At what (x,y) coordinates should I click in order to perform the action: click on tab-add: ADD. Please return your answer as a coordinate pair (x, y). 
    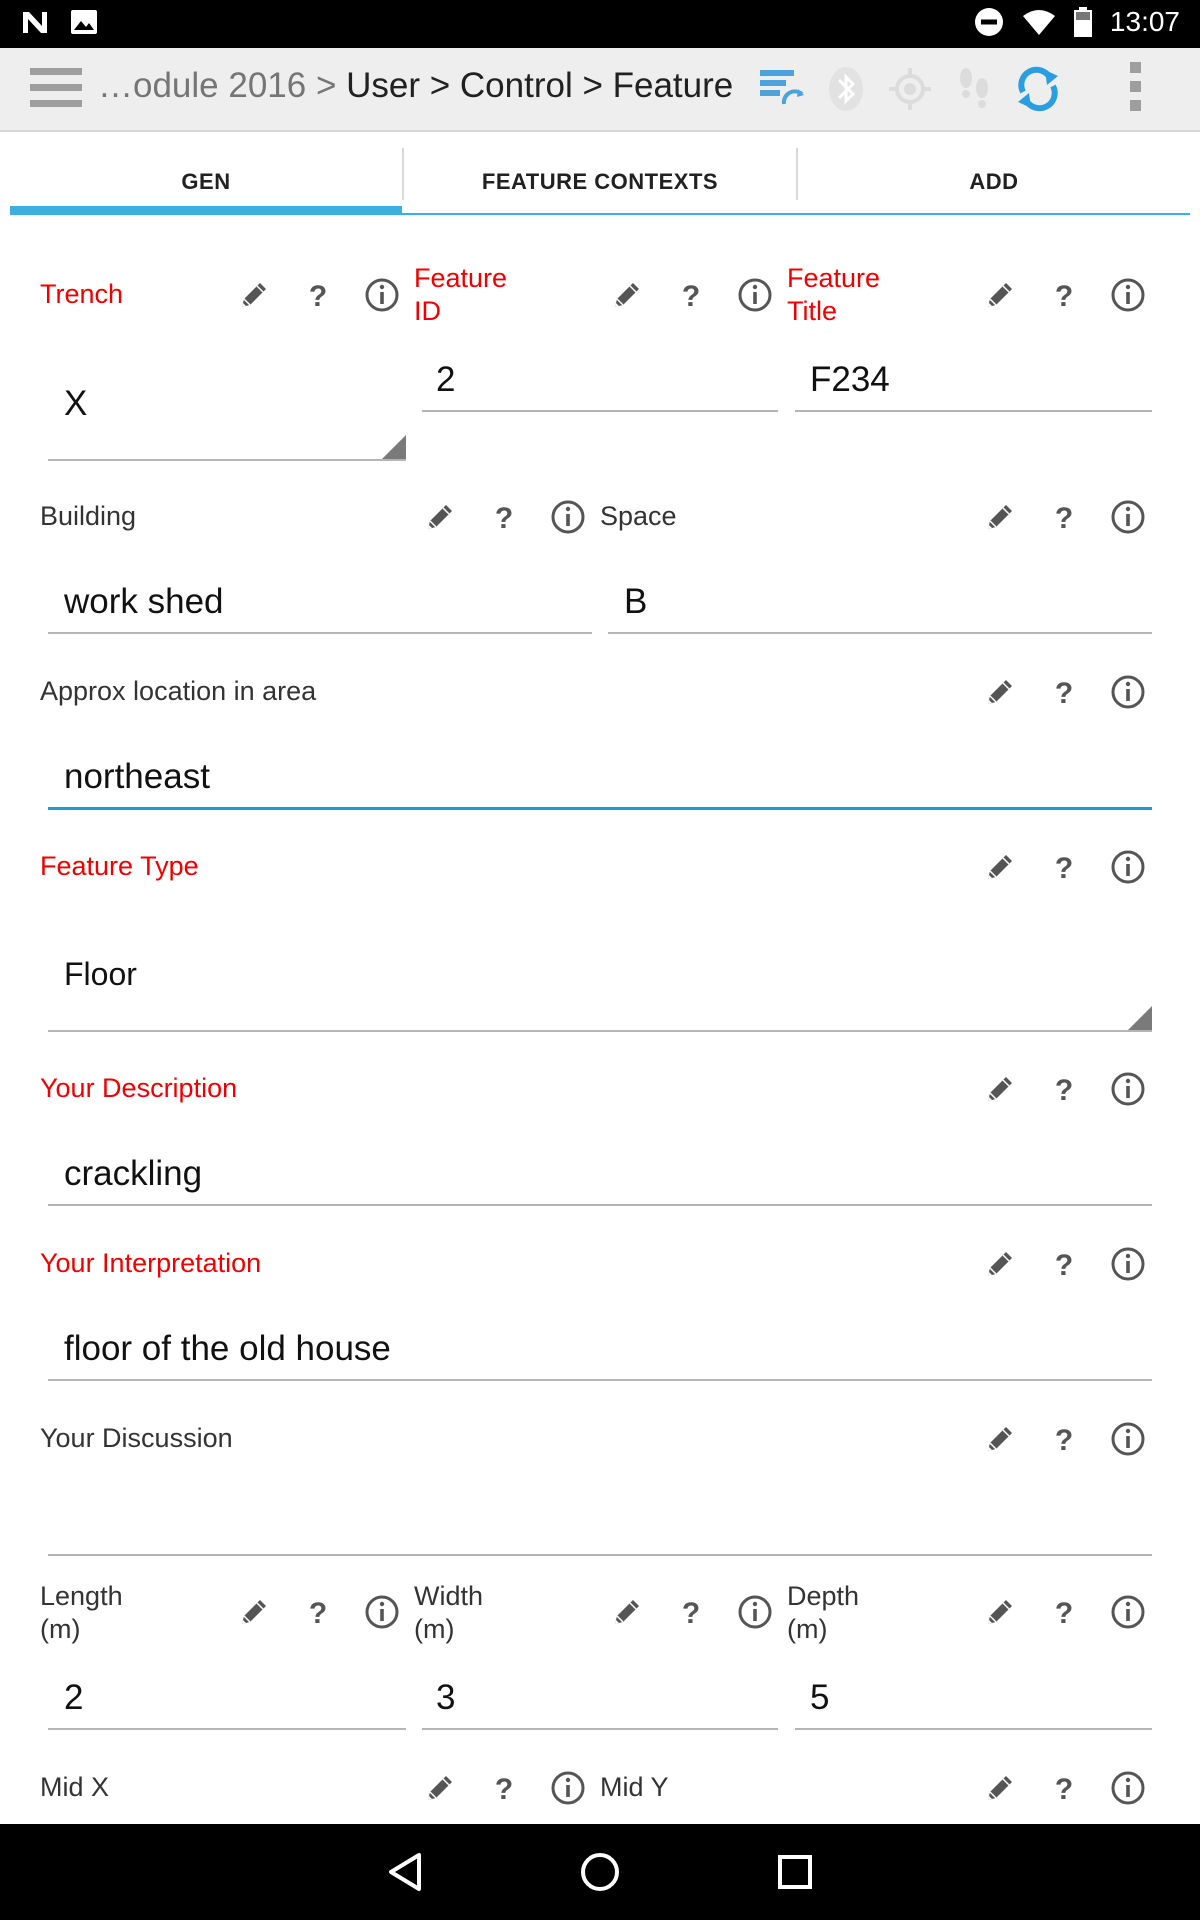
    Looking at the image, I should click on (994, 182).